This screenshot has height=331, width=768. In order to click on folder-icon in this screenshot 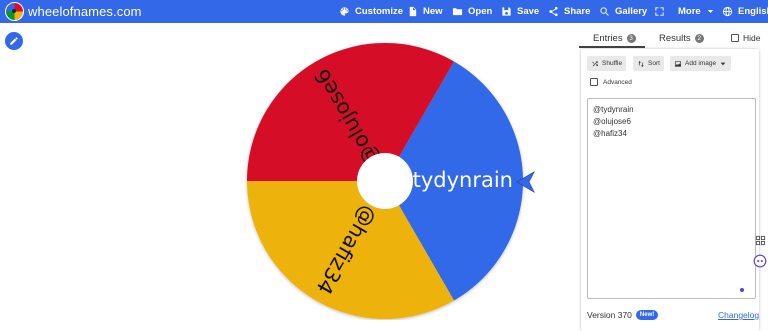, I will do `click(457, 12)`.